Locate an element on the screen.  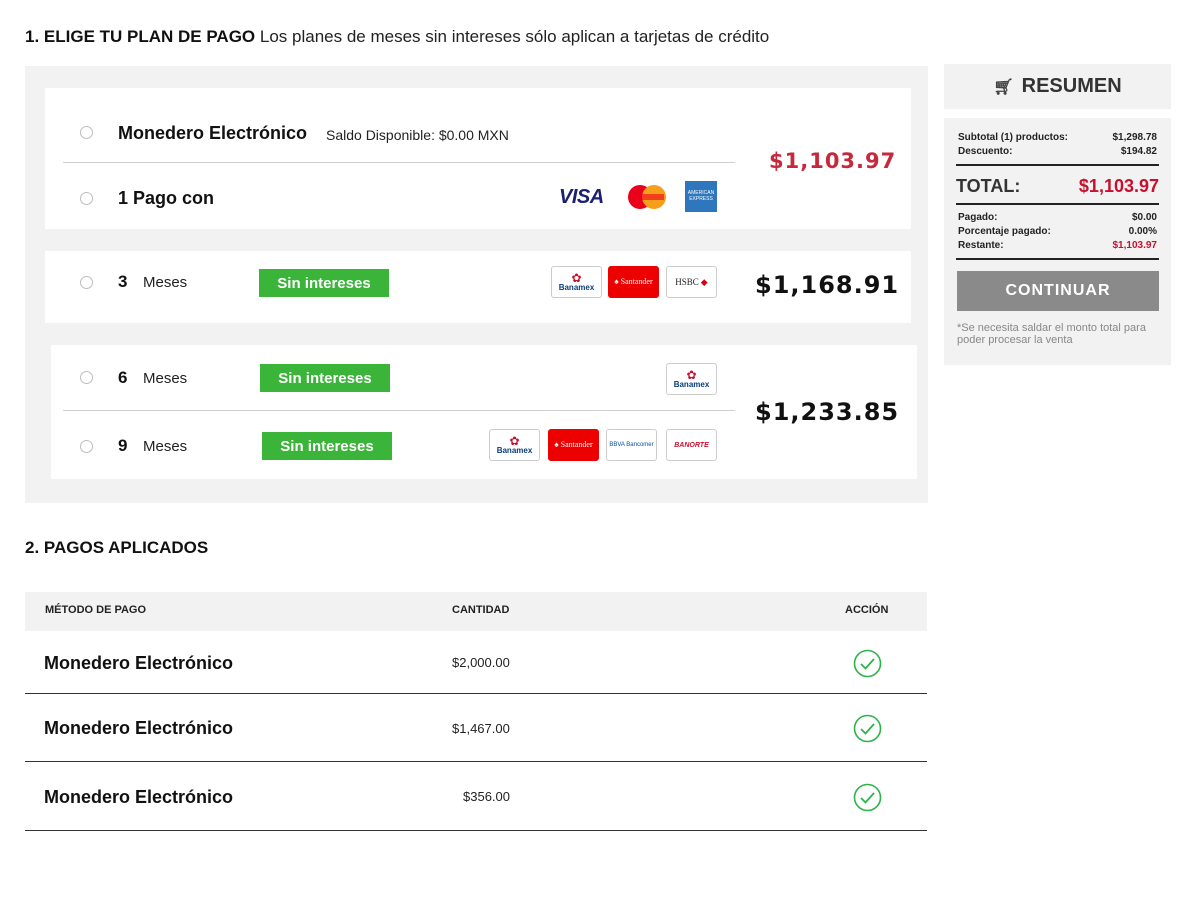
hsbc-hexagon-icon: ◆ is located at coordinates (704, 281).